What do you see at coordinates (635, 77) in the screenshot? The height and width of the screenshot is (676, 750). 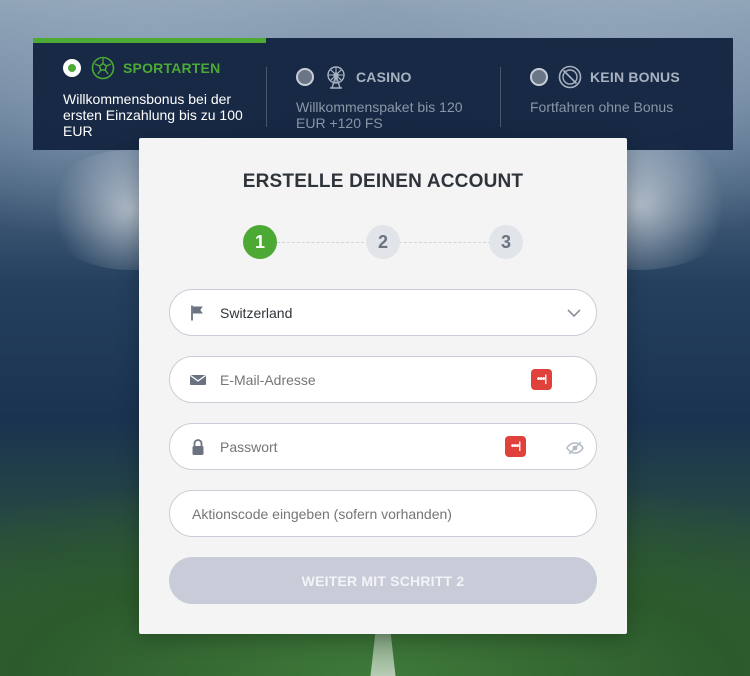 I see `bonus-option-title: KEIN BONUS` at bounding box center [635, 77].